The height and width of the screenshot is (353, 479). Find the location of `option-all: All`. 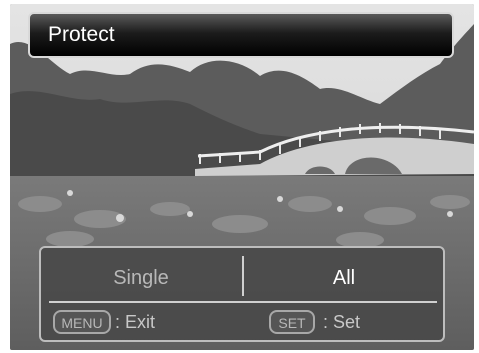

option-all: All is located at coordinates (344, 278).